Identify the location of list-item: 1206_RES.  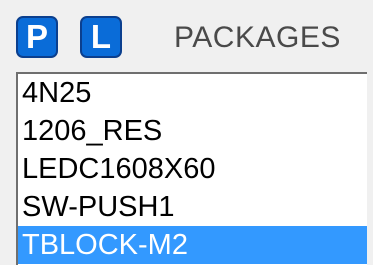
(192, 131).